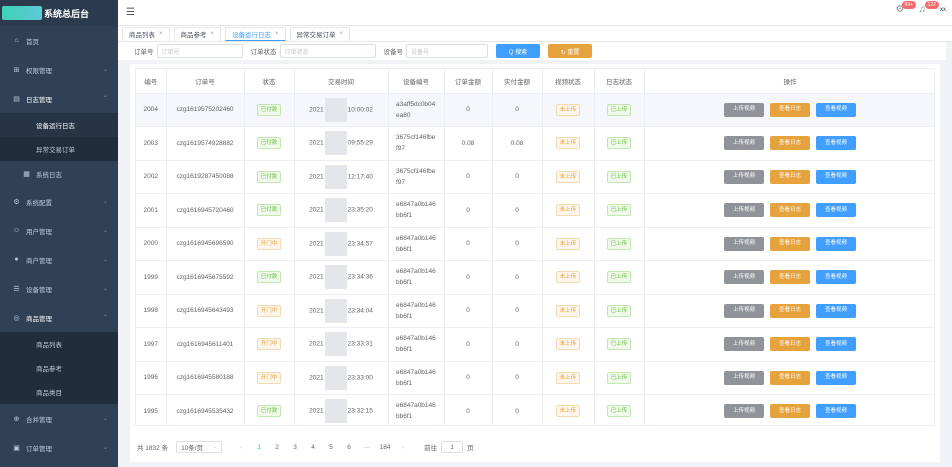 Image resolution: width=952 pixels, height=467 pixels. What do you see at coordinates (295, 447) in the screenshot?
I see `page-number: 3` at bounding box center [295, 447].